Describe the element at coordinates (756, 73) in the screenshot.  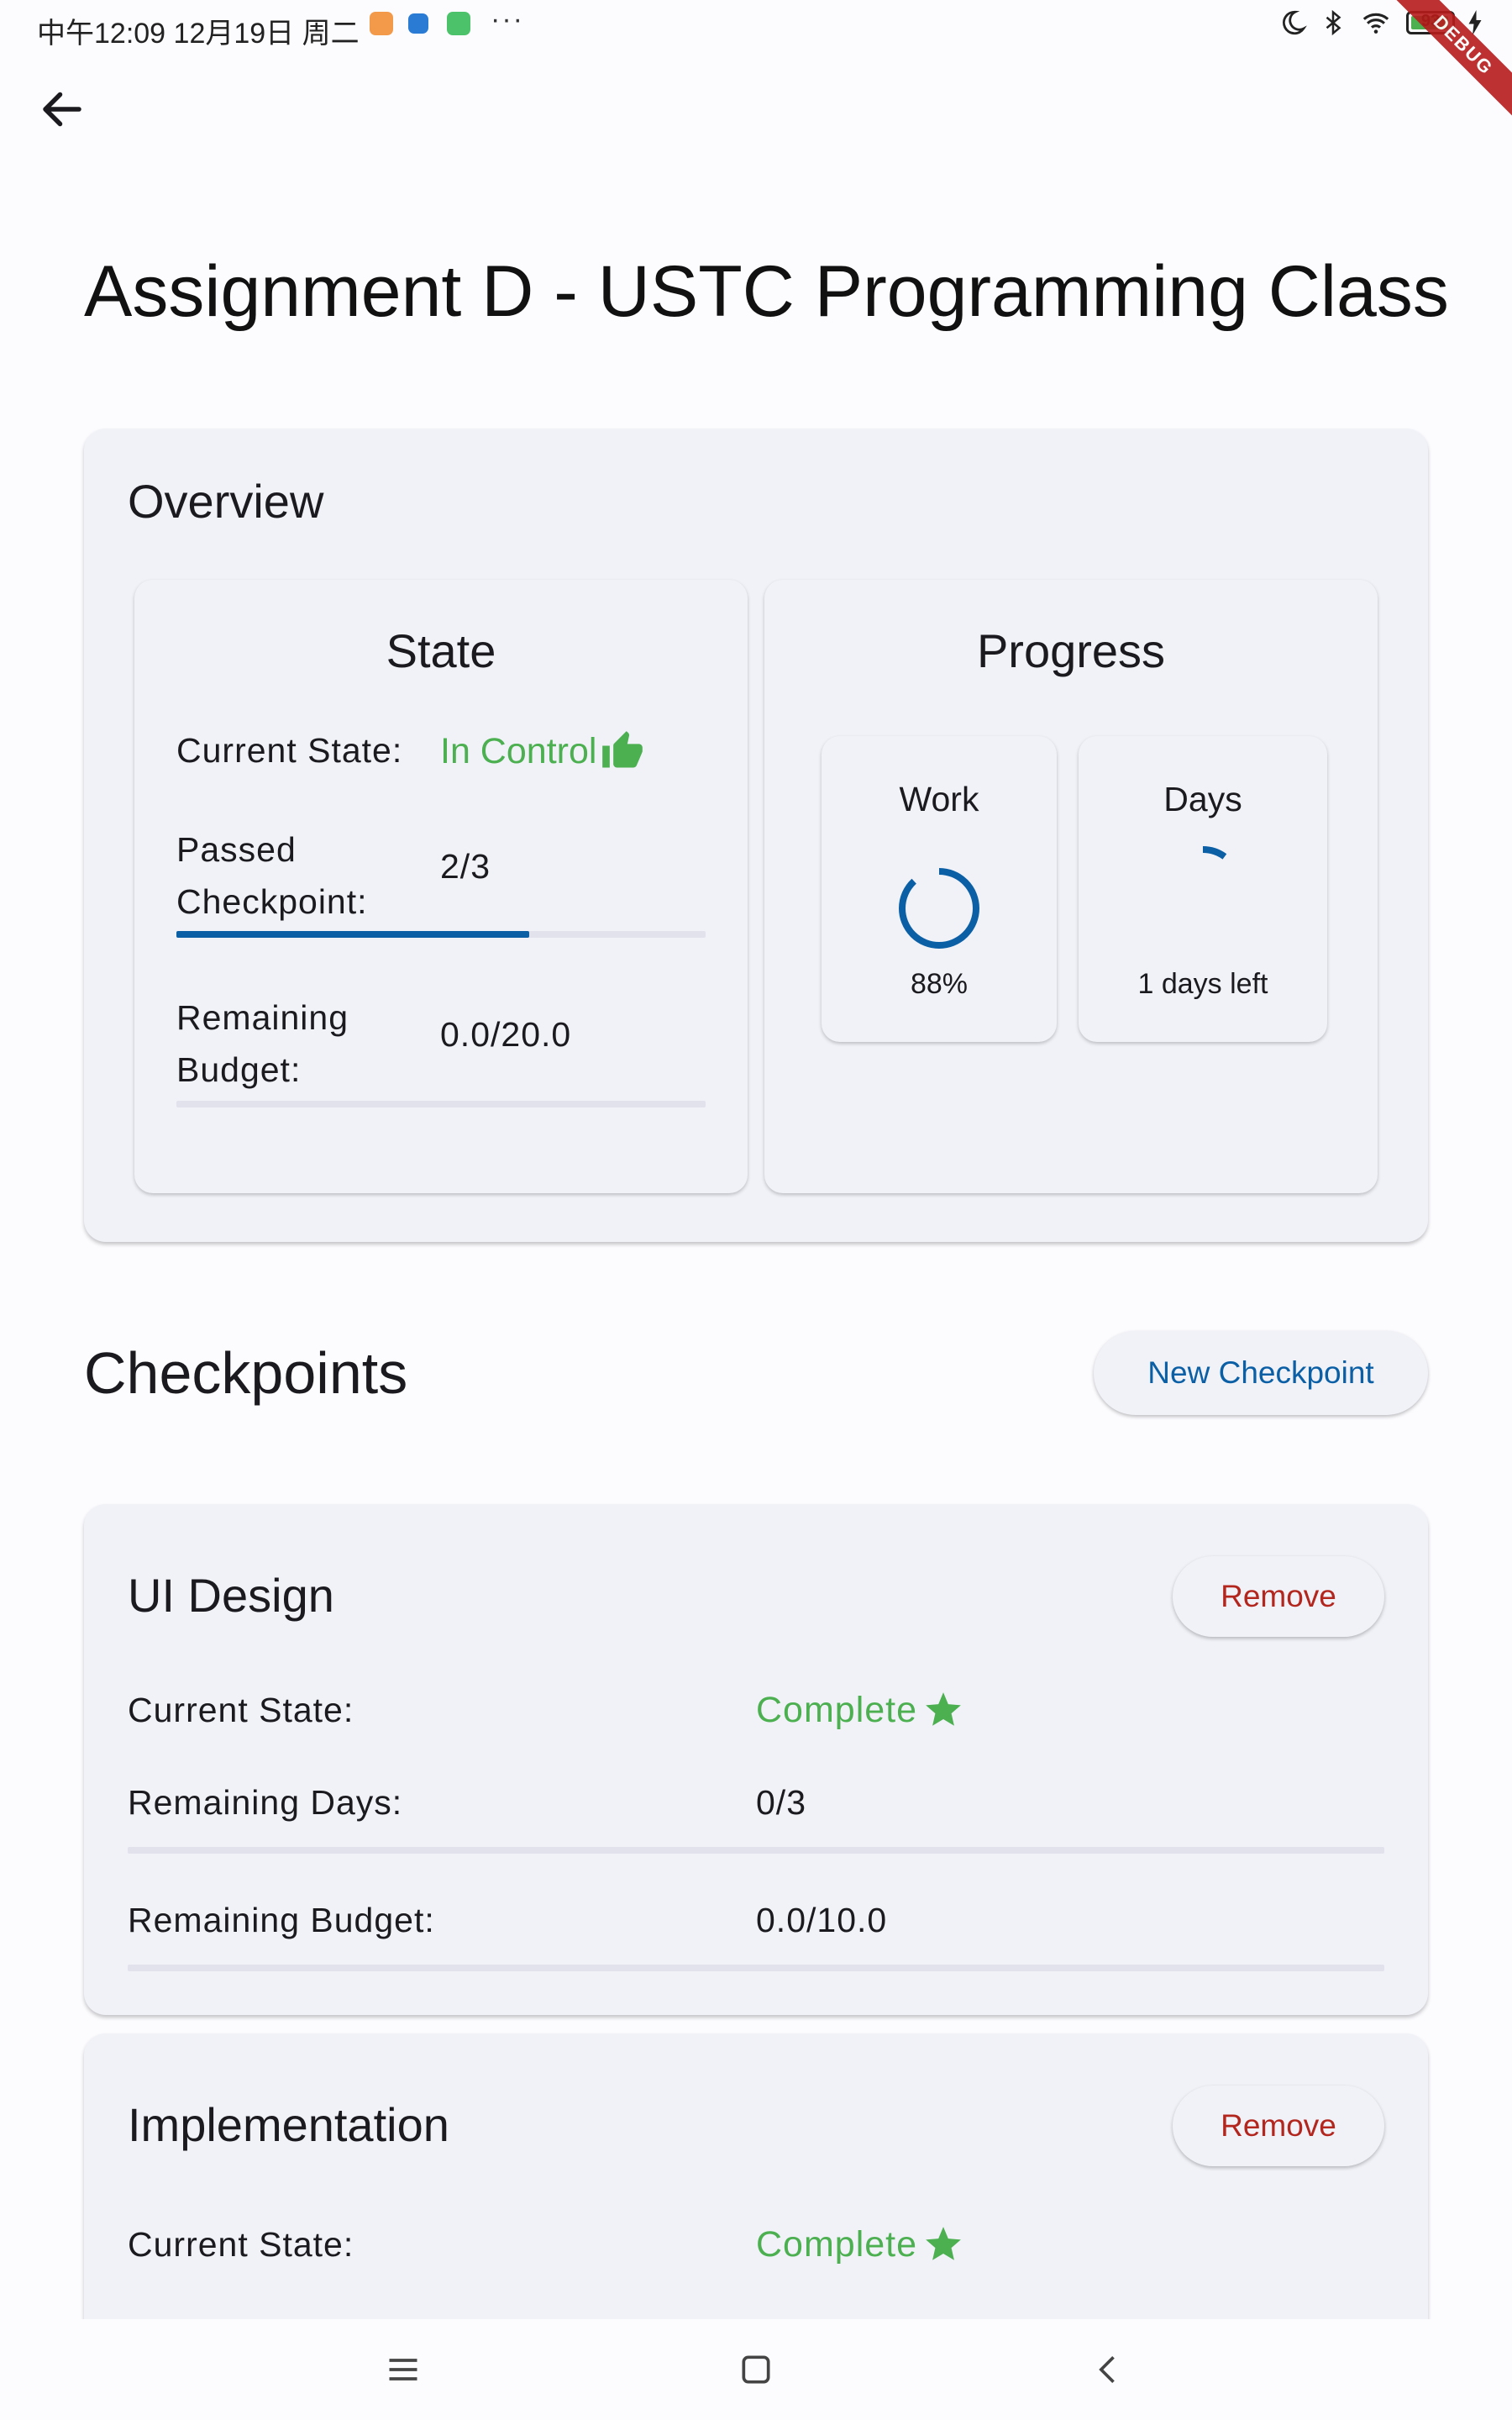
I see `status-bar: 中午12:09 12月19日 周二 ··· 93 DEBUG` at that location.